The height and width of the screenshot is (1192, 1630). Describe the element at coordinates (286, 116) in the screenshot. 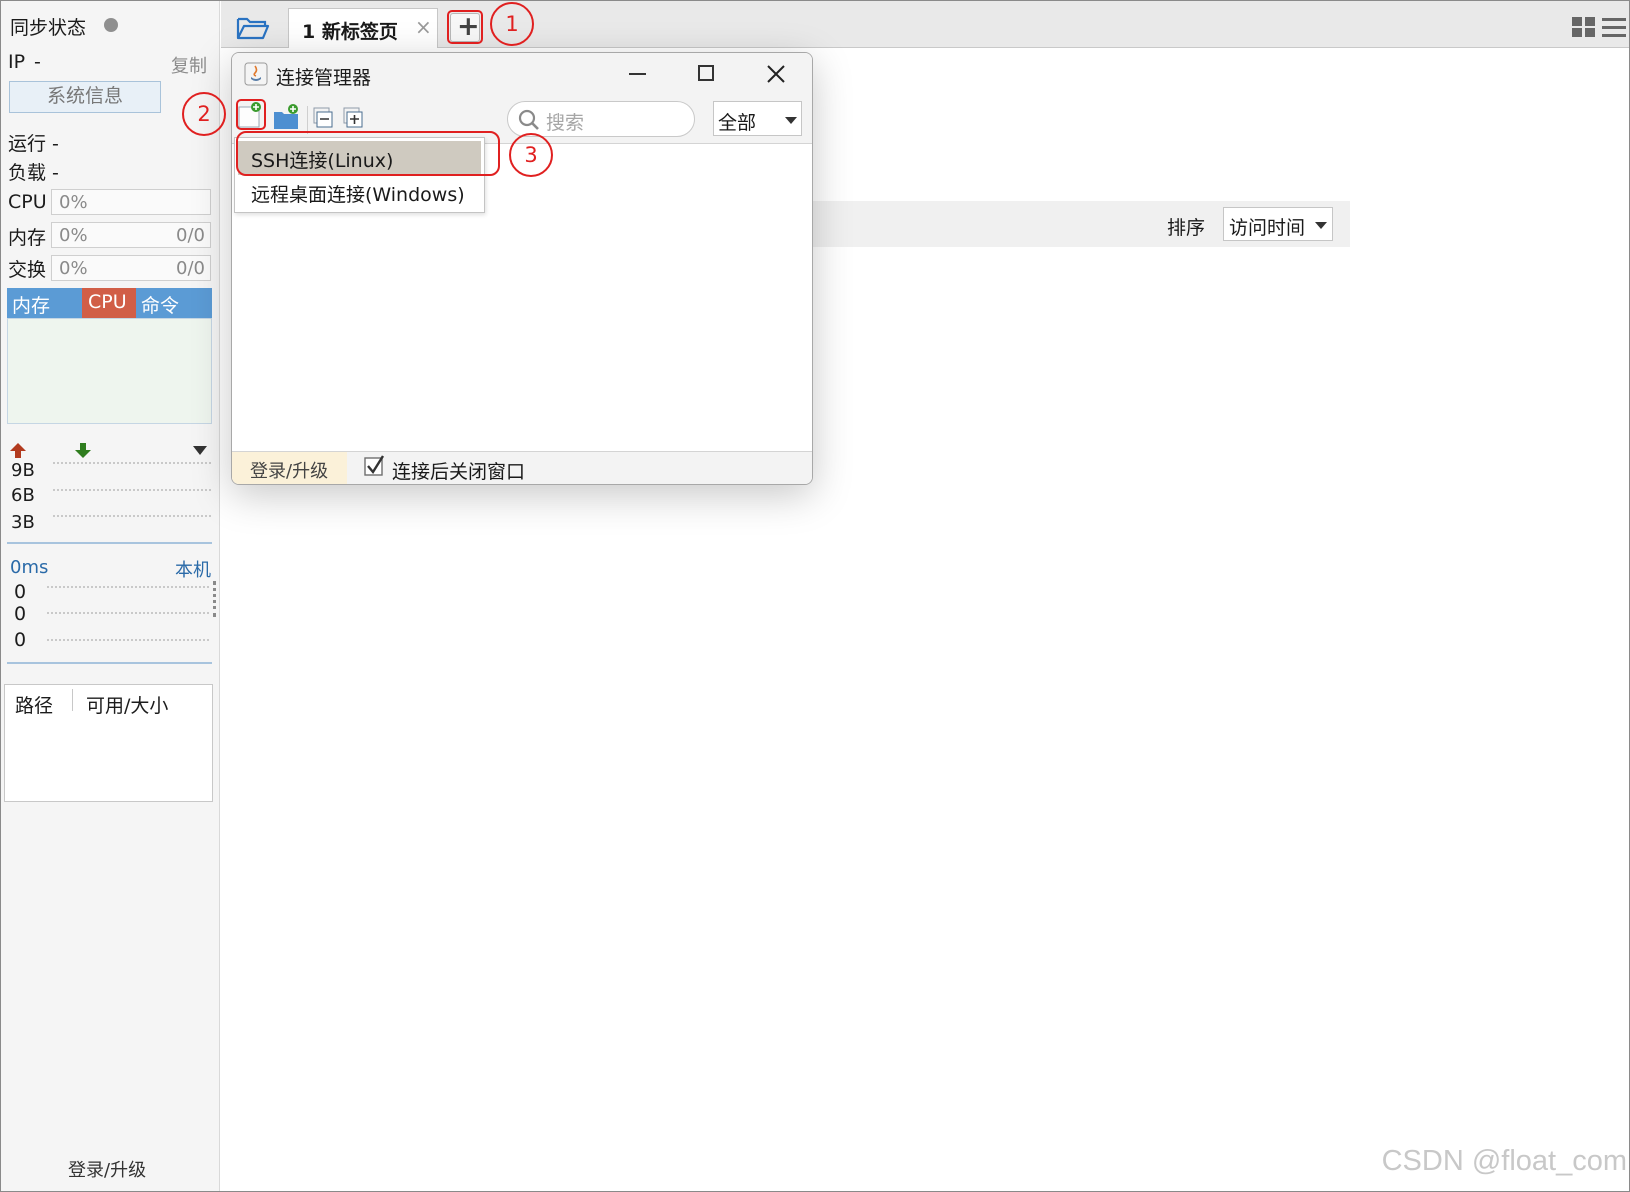

I see `new-folder-icon` at that location.